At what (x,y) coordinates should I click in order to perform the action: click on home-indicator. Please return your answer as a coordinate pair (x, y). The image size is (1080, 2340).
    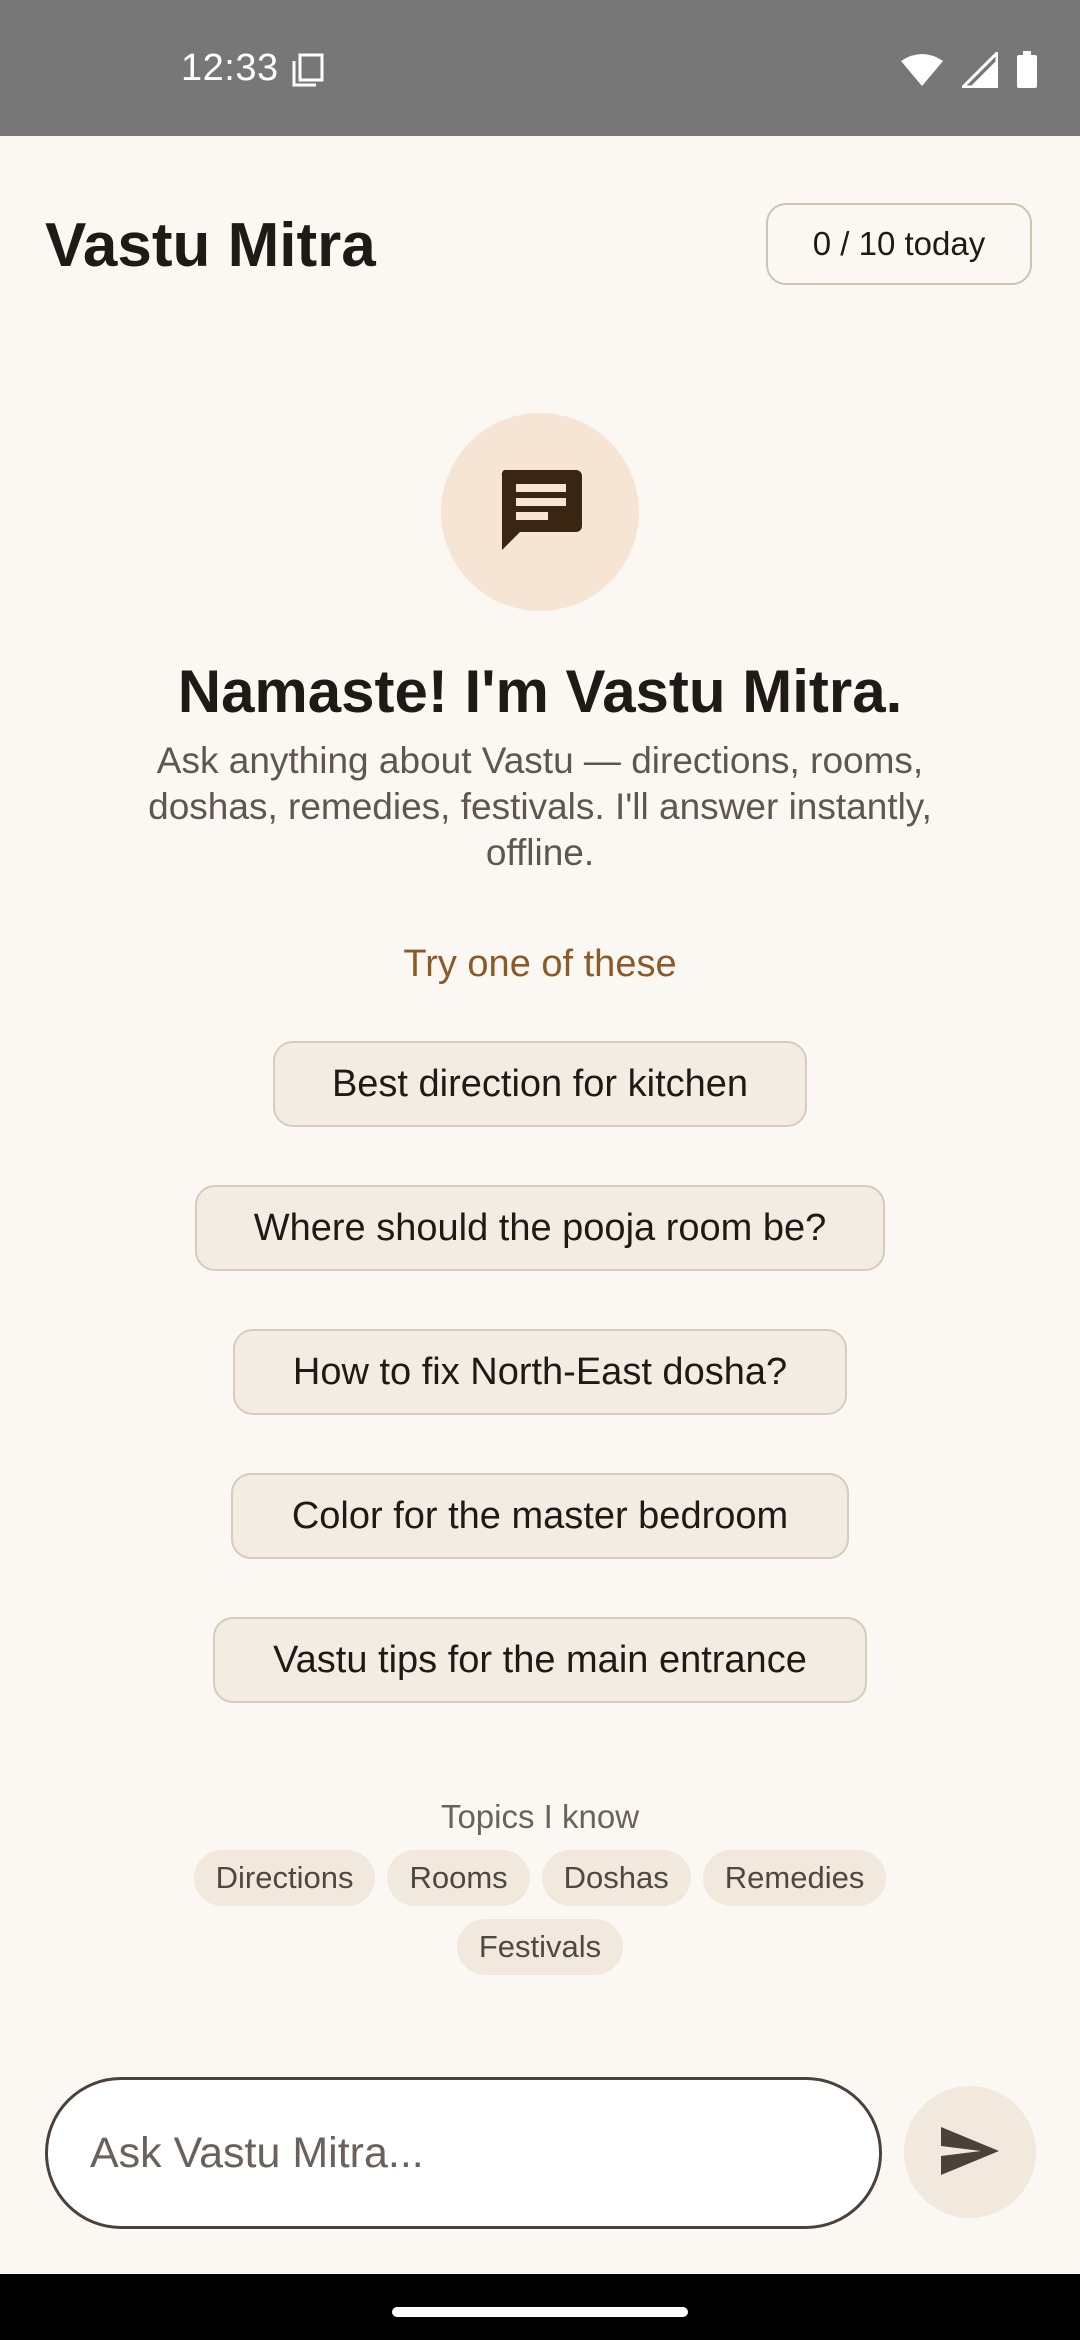
    Looking at the image, I should click on (540, 2312).